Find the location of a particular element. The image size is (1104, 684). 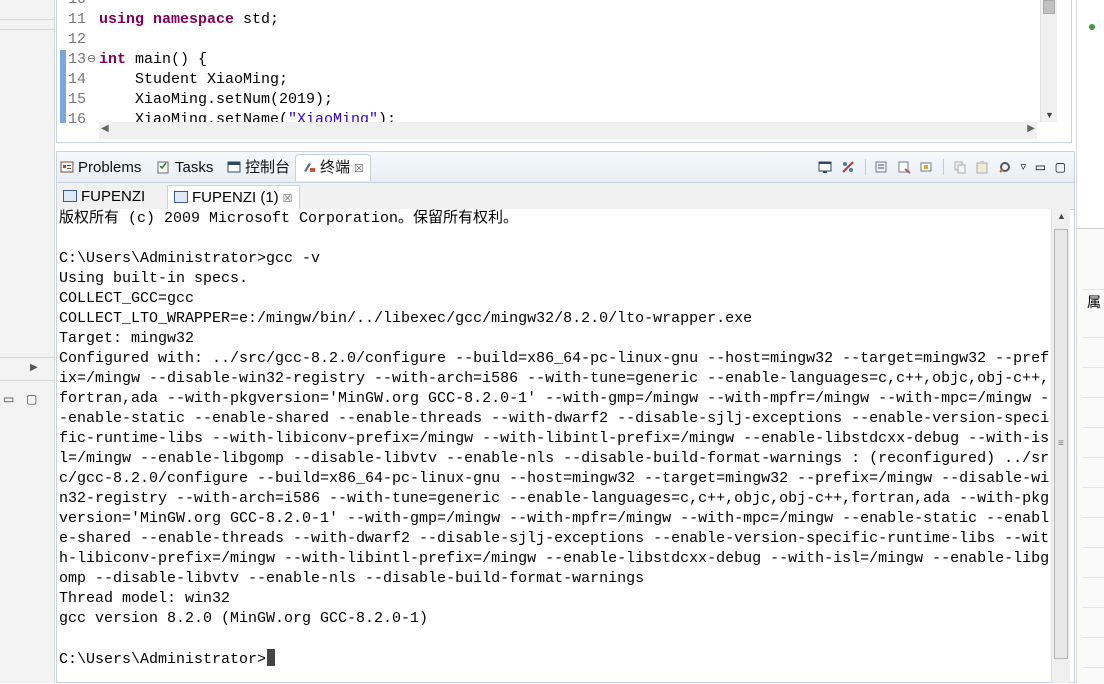

session-tab-fupenzi: FUPENZI is located at coordinates (104, 197).